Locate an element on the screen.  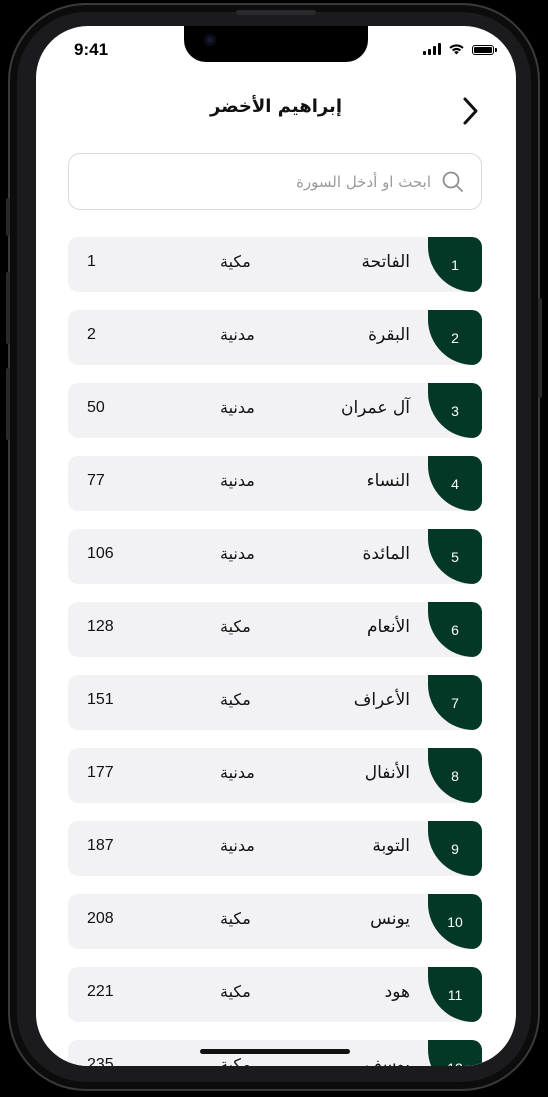
volume-up-button is located at coordinates (8, 308).